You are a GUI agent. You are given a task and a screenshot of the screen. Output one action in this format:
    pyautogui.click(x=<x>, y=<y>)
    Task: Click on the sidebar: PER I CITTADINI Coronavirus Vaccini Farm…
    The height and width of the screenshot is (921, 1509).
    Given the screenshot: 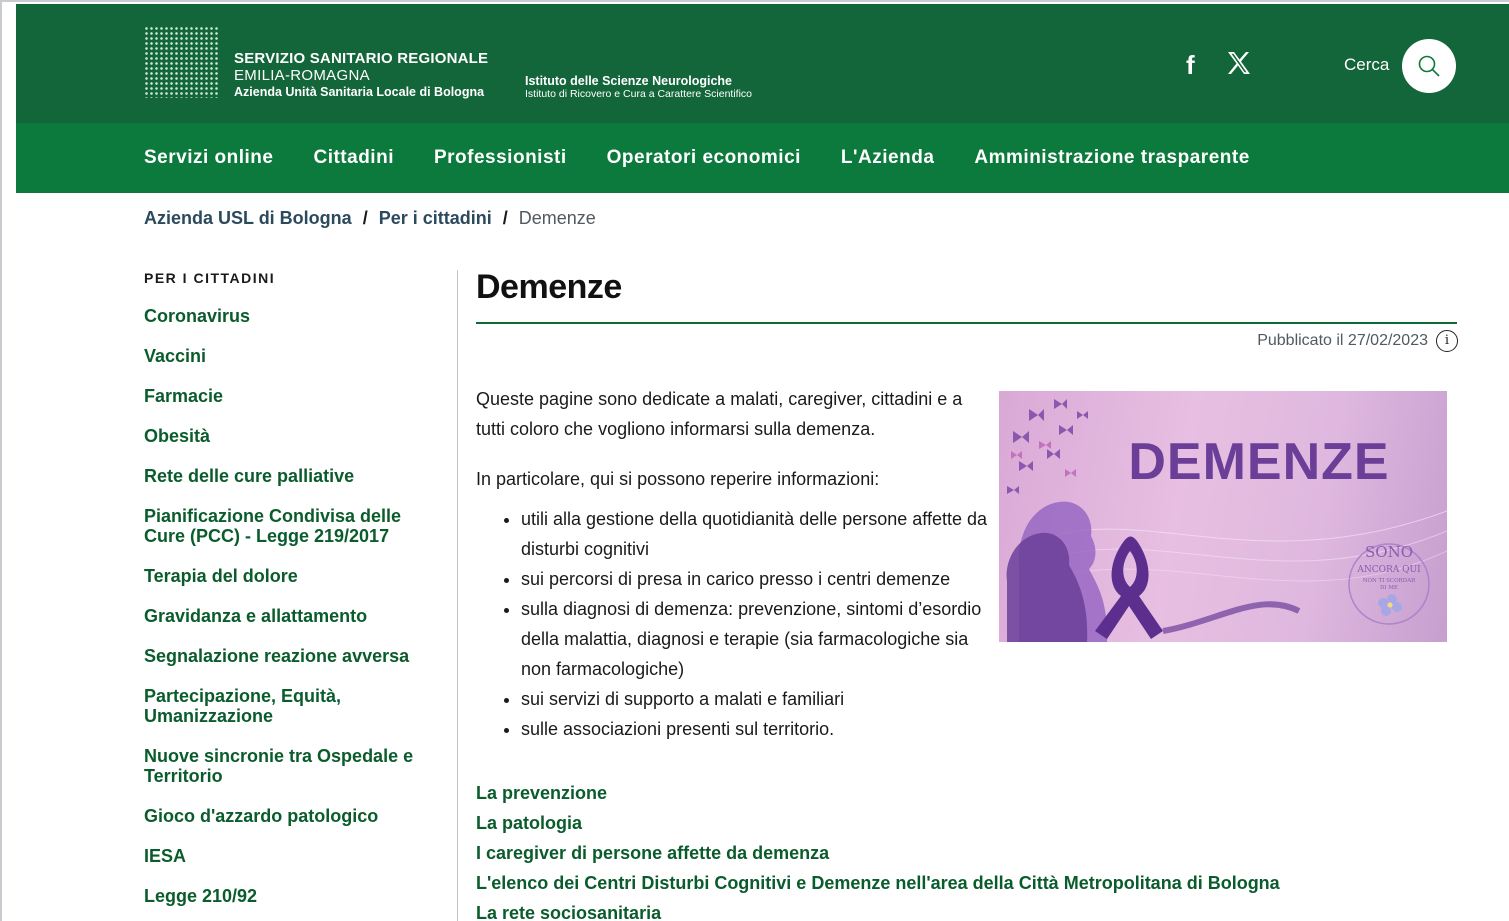 What is the action you would take?
    pyautogui.click(x=294, y=595)
    